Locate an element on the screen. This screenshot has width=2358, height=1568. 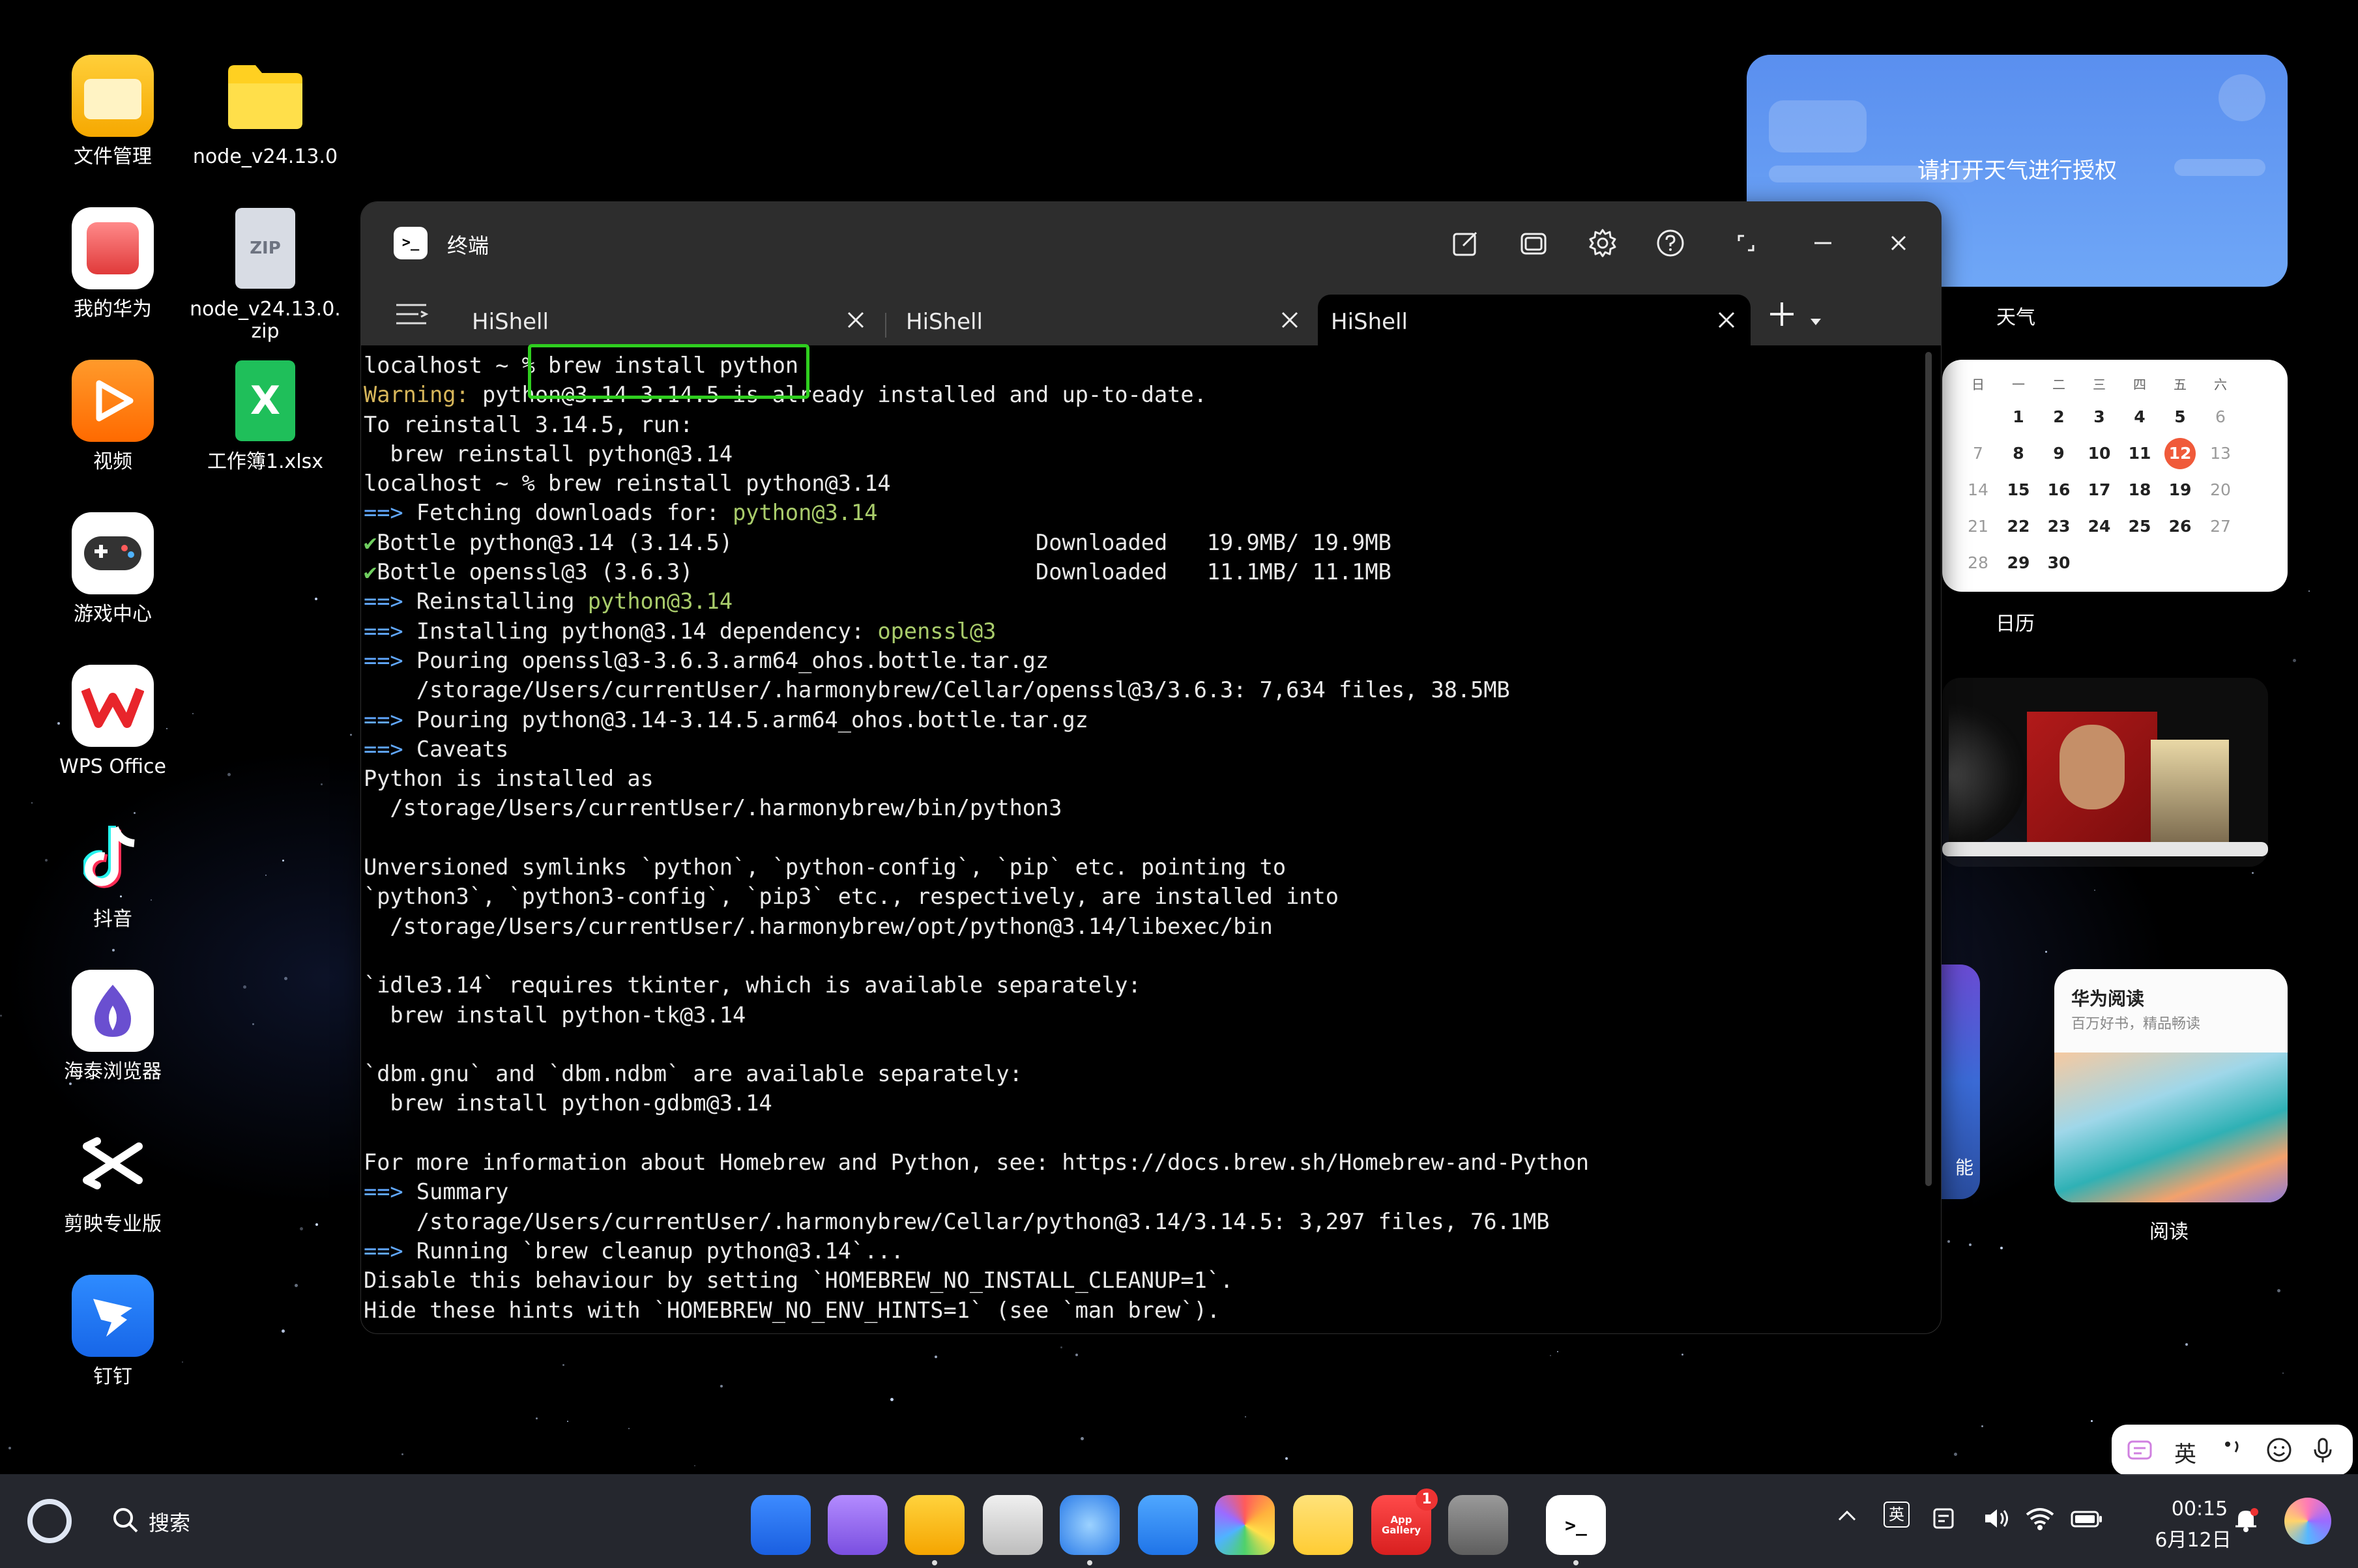
calendar-day: 4 is located at coordinates (2139, 417).